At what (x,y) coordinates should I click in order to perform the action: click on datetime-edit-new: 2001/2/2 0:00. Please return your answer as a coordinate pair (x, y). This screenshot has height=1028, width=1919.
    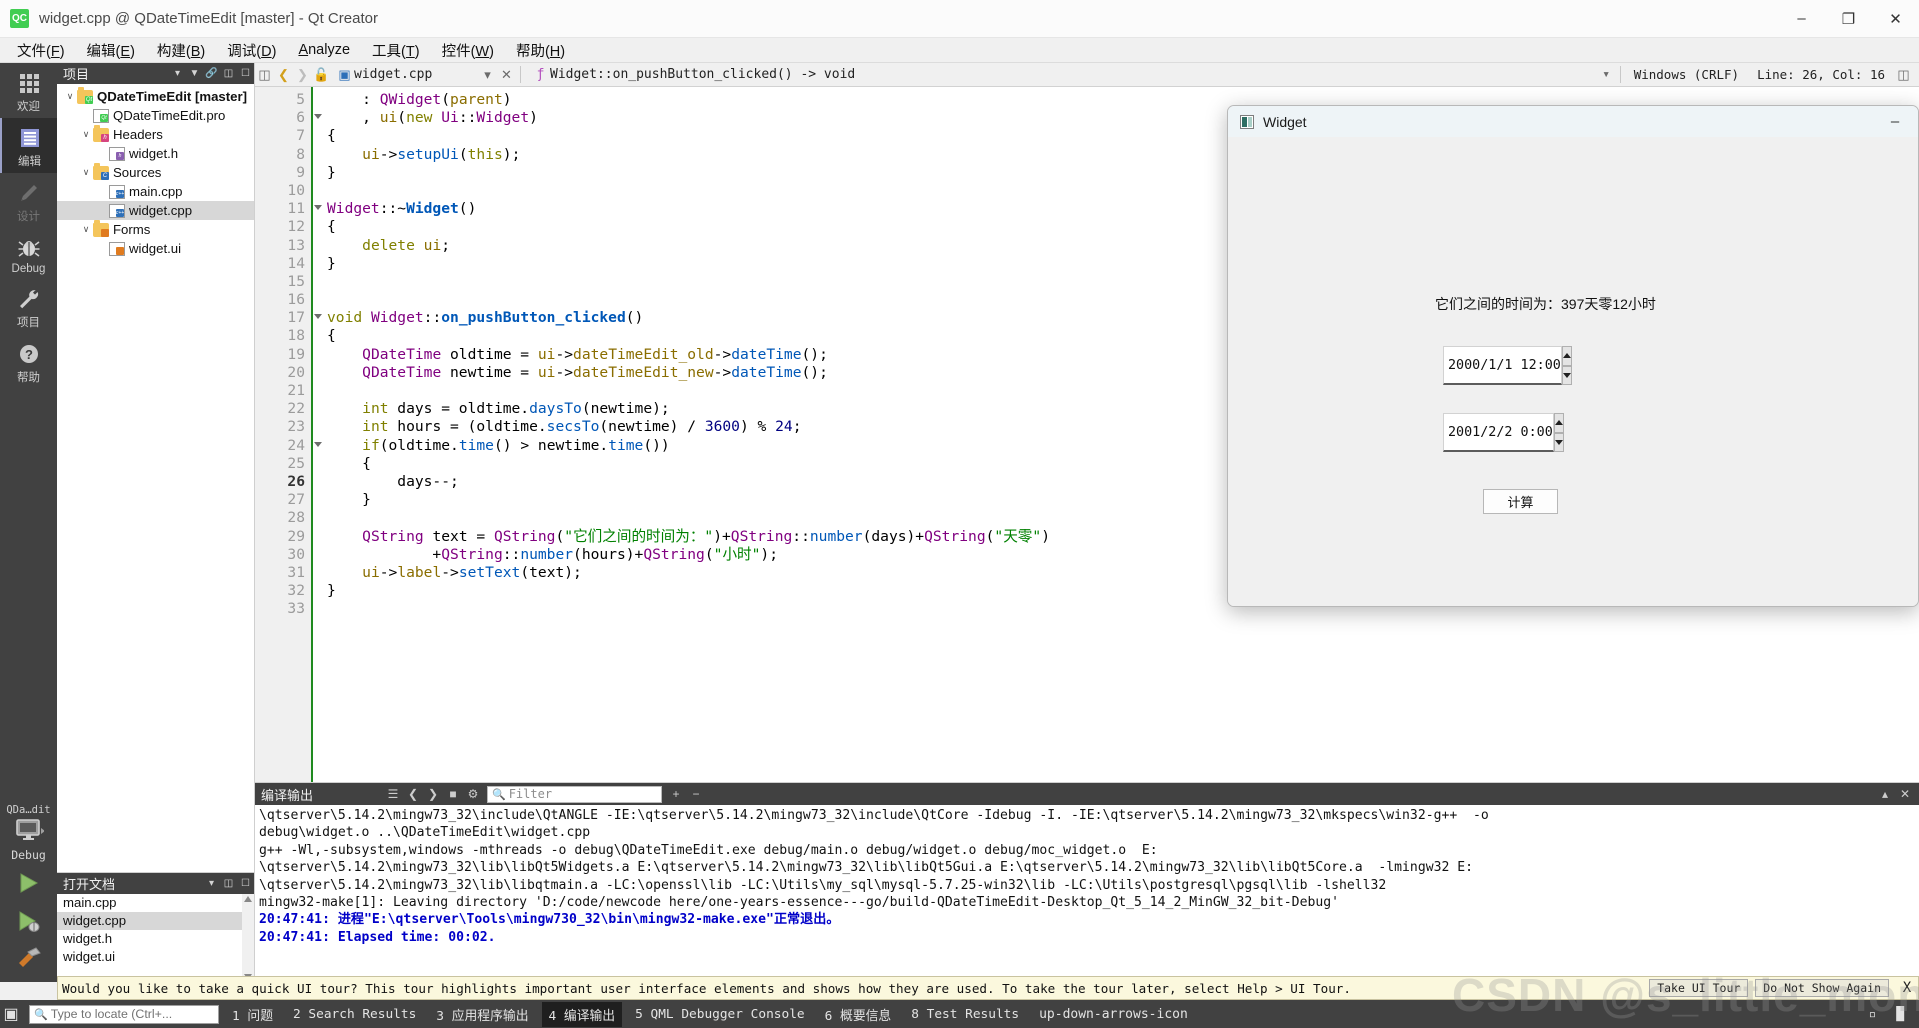
    Looking at the image, I should click on (1503, 432).